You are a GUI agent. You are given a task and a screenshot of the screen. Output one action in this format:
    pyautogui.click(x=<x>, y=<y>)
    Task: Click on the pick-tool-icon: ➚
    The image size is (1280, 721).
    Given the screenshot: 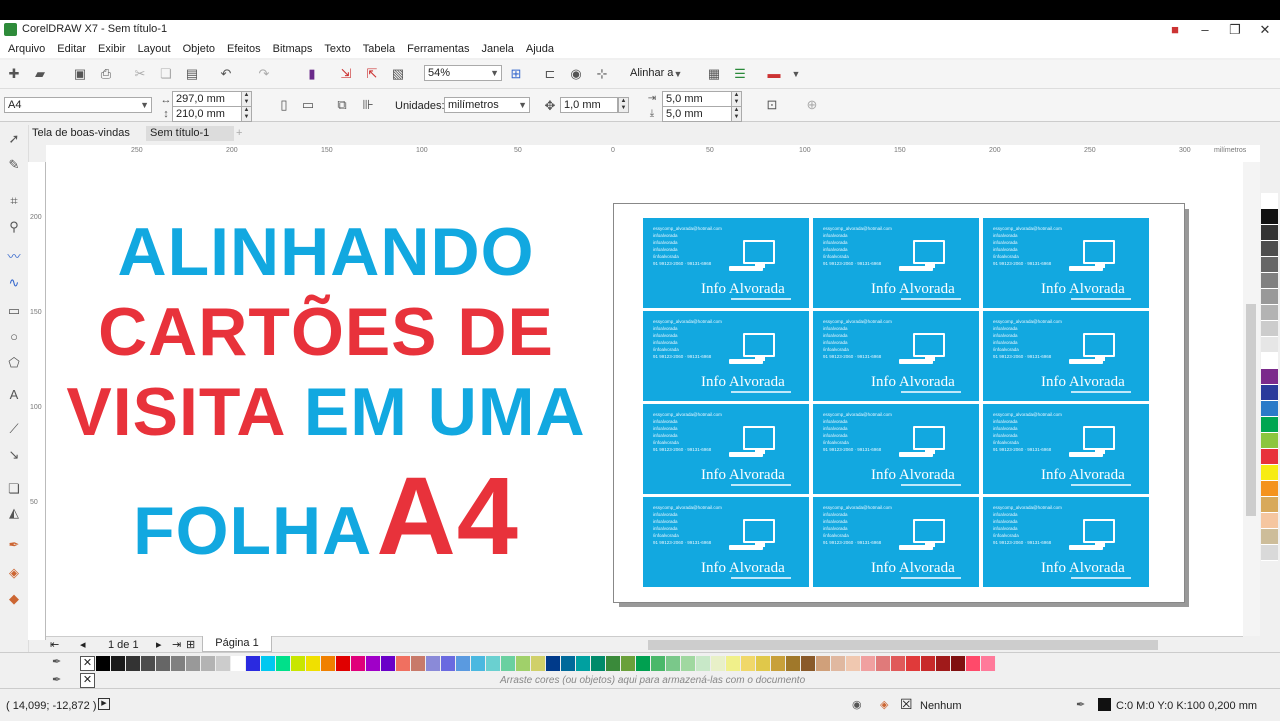 What is the action you would take?
    pyautogui.click(x=14, y=139)
    